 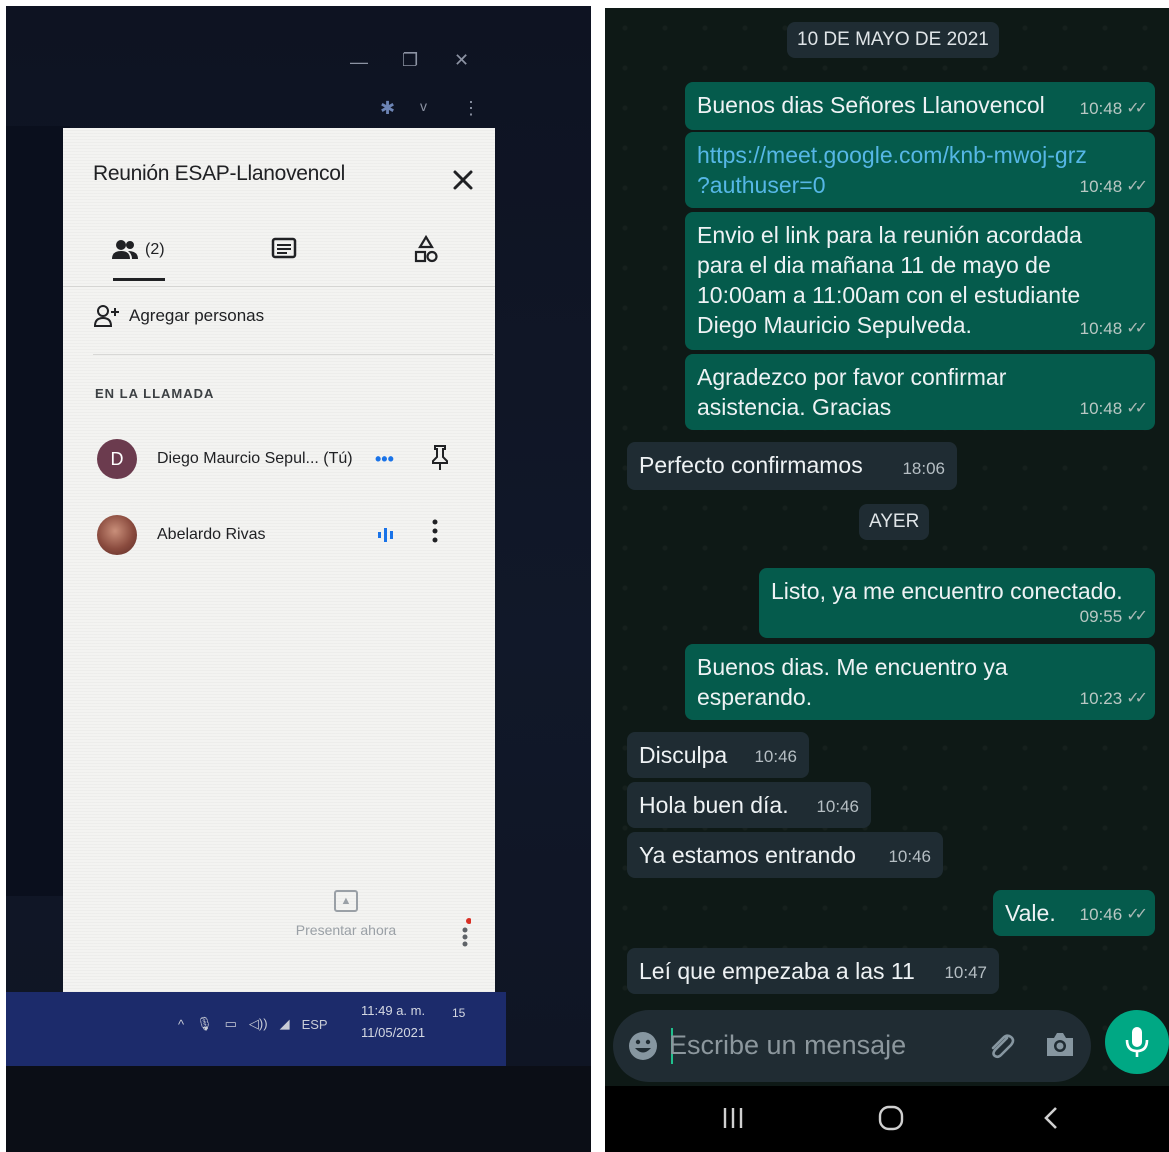 What do you see at coordinates (714, 805) in the screenshot?
I see `message-text: Hola buen día.` at bounding box center [714, 805].